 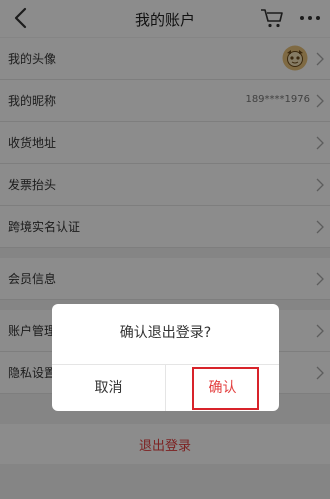 I want to click on dialog-message: 确认退出登录?, so click(x=165, y=333).